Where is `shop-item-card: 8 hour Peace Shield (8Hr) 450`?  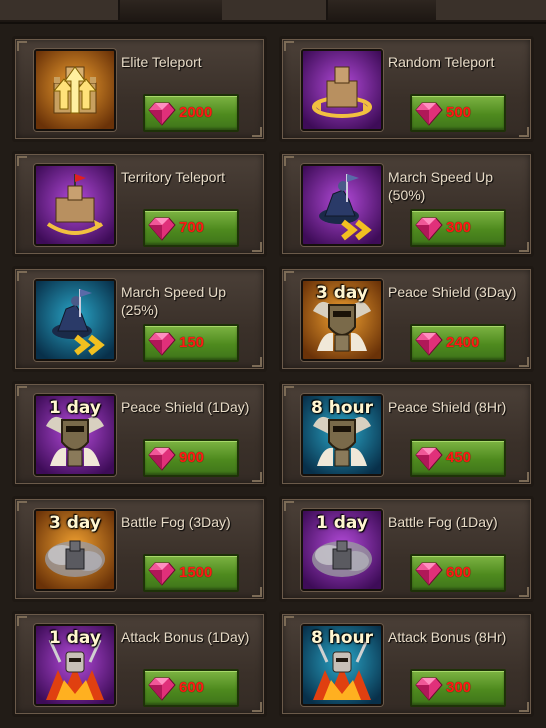
shop-item-card: 8 hour Peace Shield (8Hr) 450 is located at coordinates (406, 434).